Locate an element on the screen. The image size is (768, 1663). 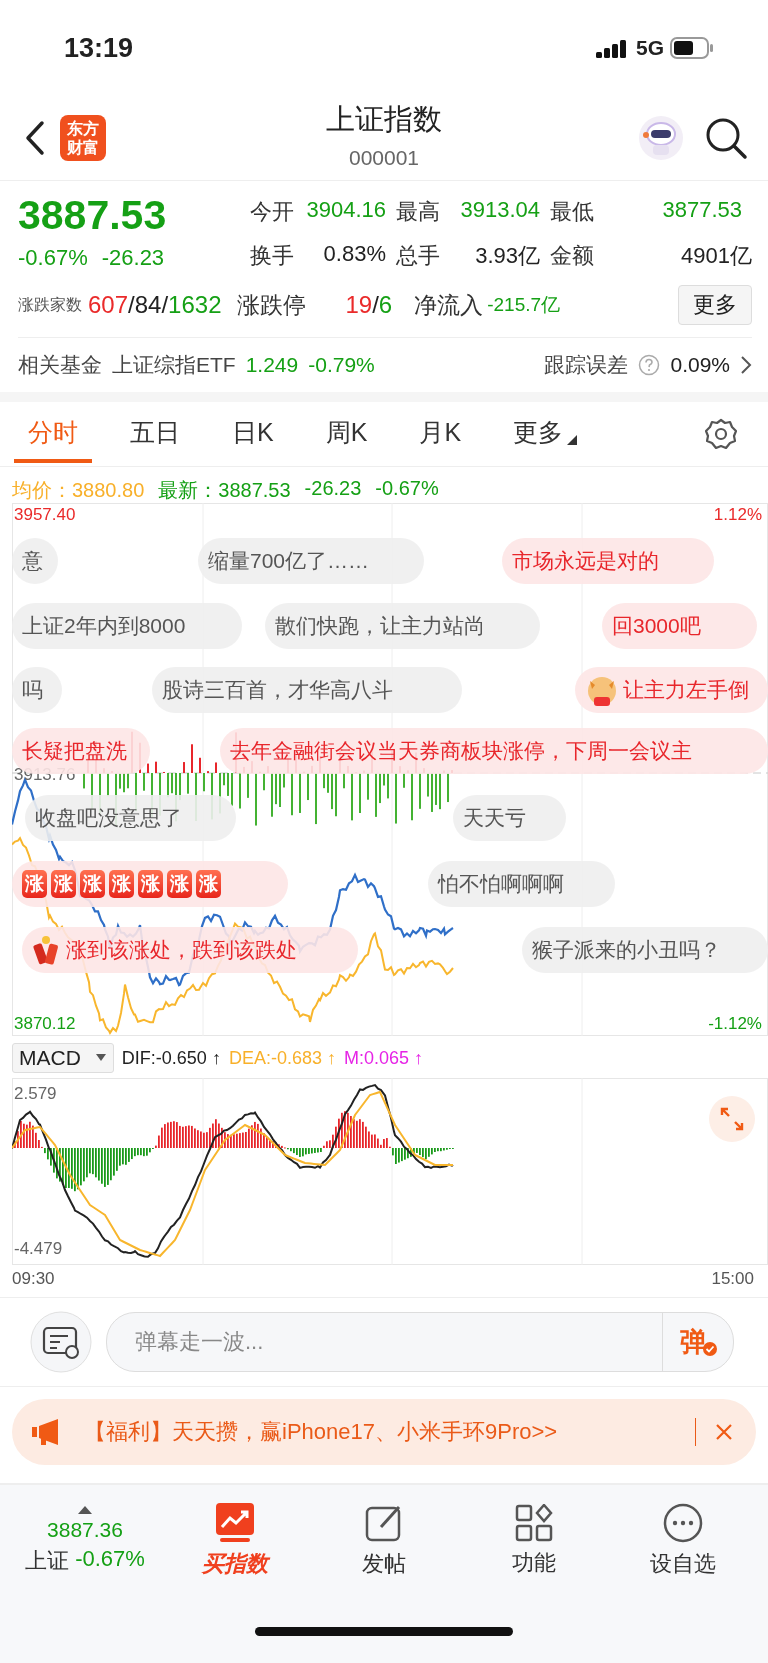
chart-tab: 月K is located at coordinates (440, 434).